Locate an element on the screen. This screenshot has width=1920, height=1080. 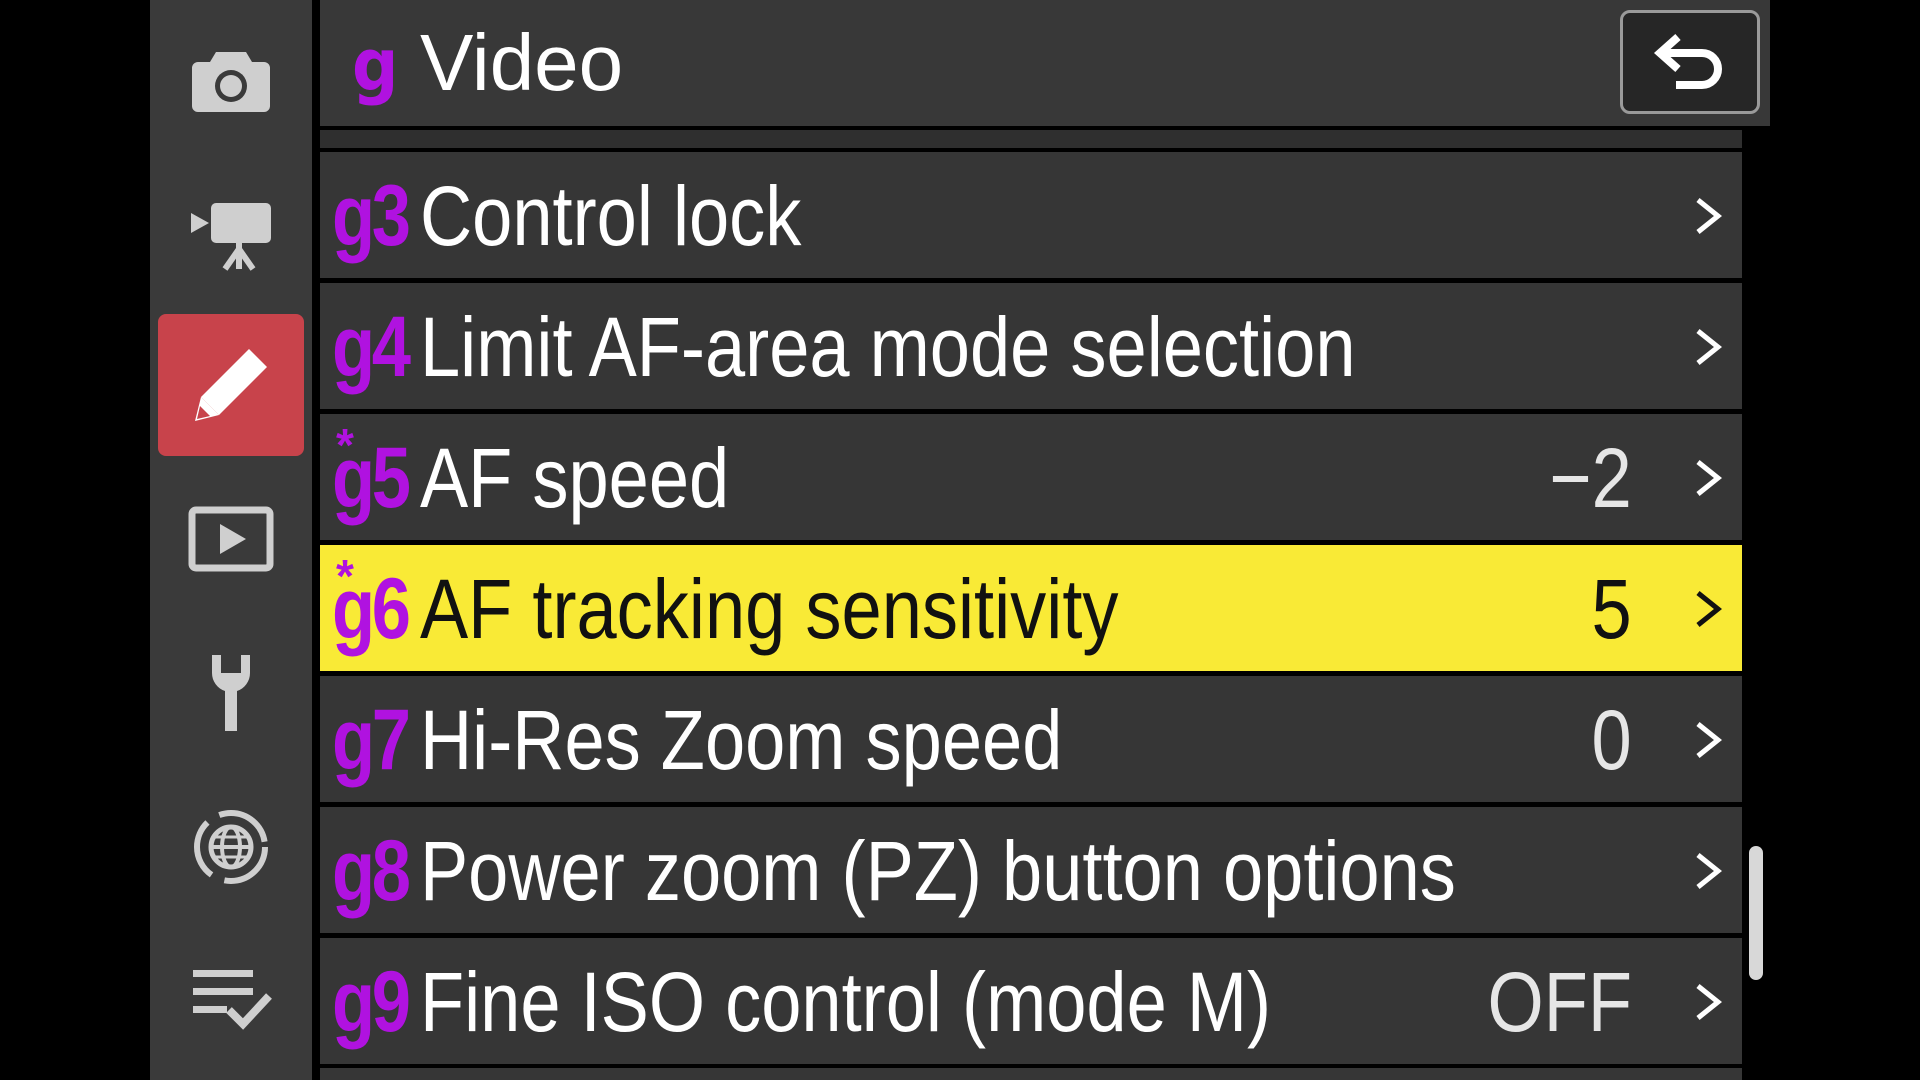
my-menu-list-icon is located at coordinates (232, 1000).